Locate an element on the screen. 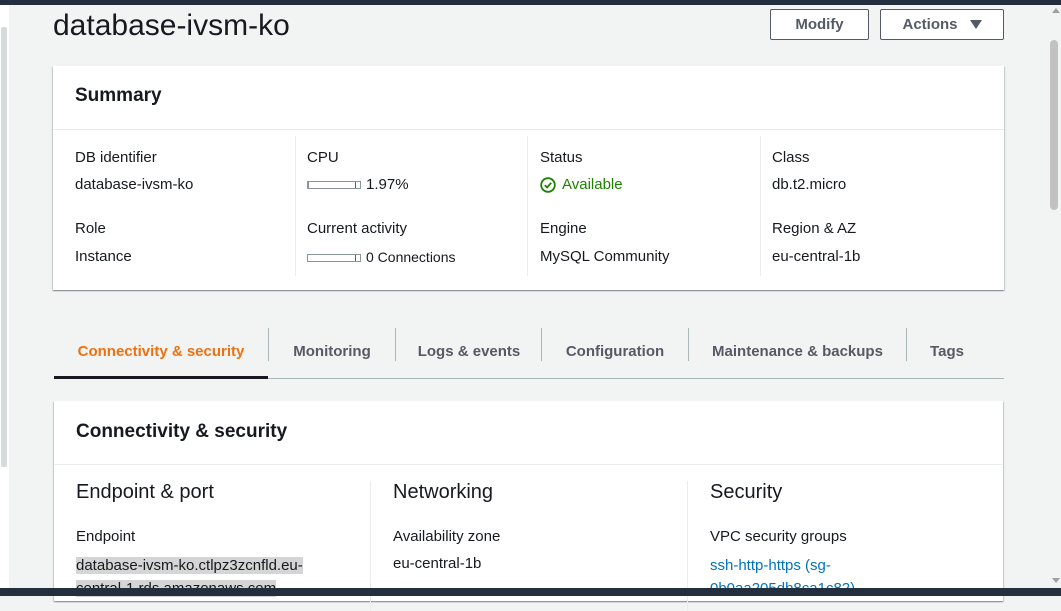 The width and height of the screenshot is (1061, 611). engine-value: MySQL Community is located at coordinates (605, 256).